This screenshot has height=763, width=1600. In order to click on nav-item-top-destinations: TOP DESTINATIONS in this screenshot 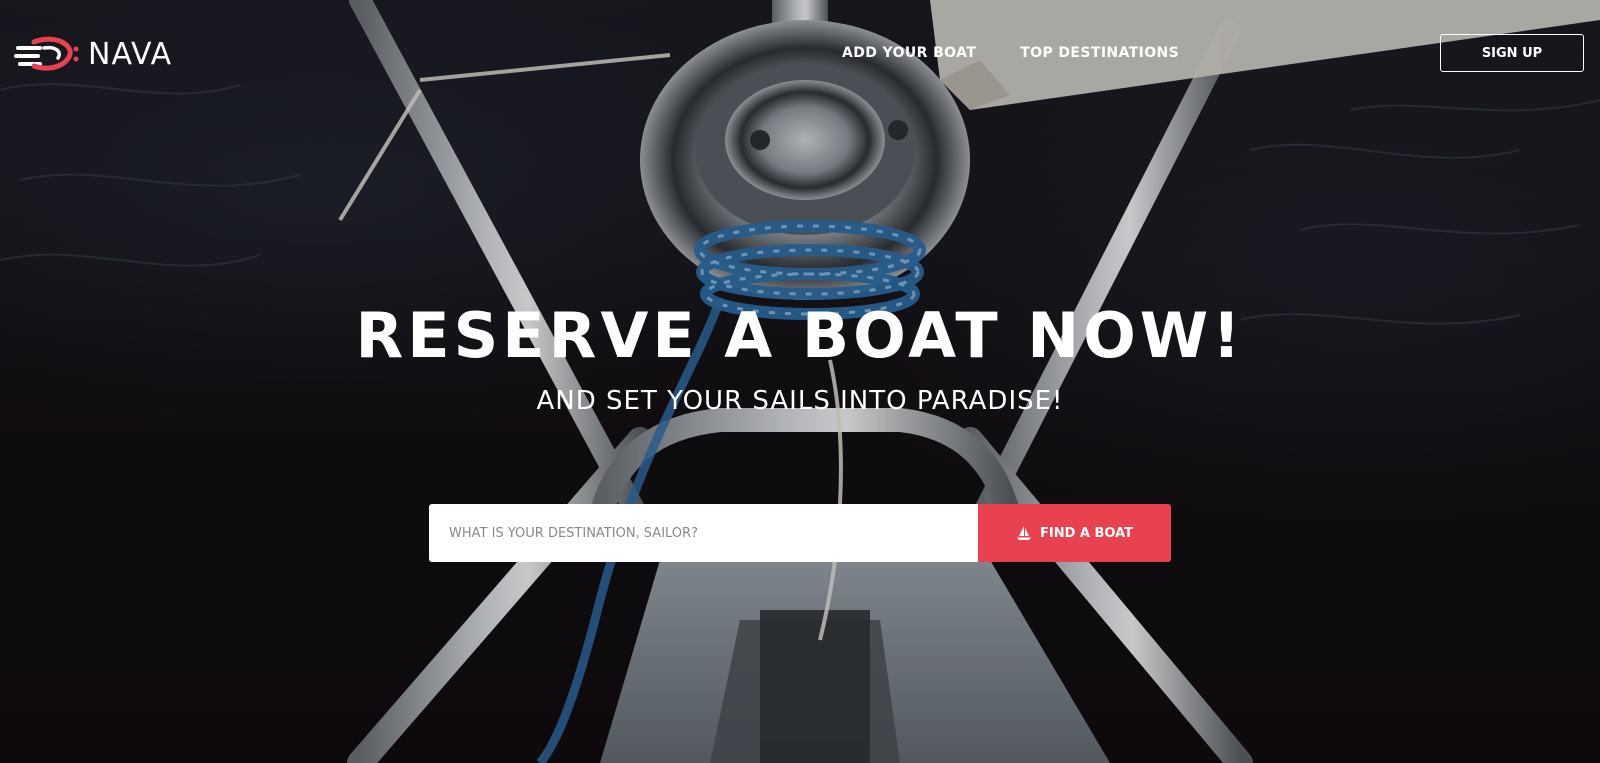, I will do `click(1099, 53)`.